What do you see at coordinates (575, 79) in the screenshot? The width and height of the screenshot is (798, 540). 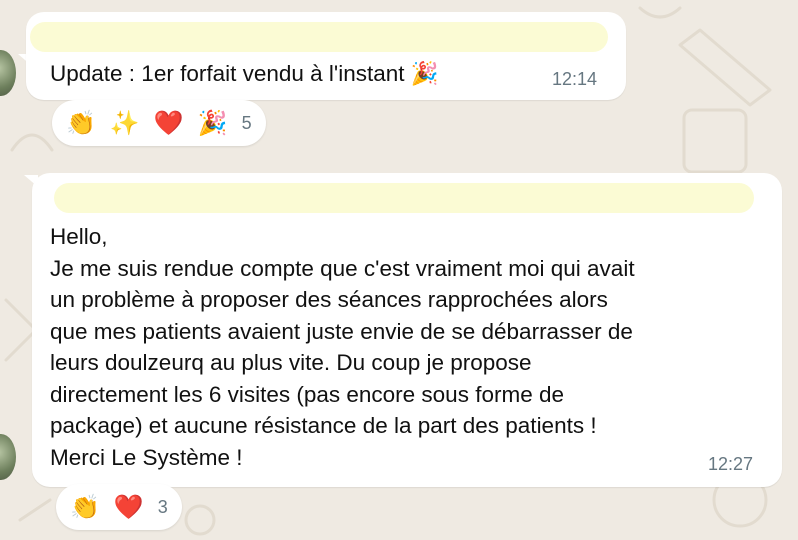 I see `message-timestamp: 12:14` at bounding box center [575, 79].